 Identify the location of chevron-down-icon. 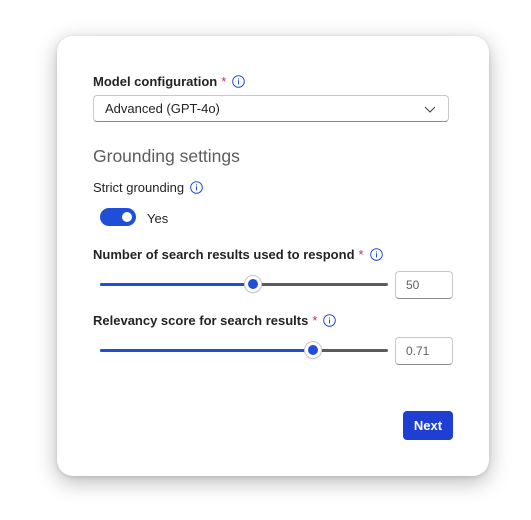
(430, 109).